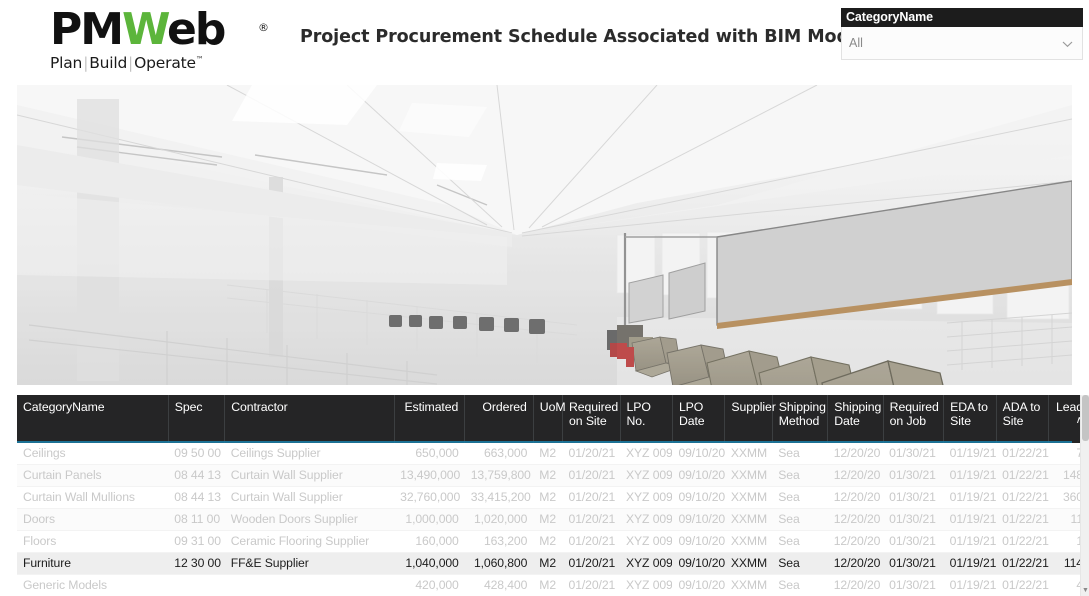 Image resolution: width=1089 pixels, height=596 pixels. I want to click on category-slicer: CategoryName All, so click(962, 34).